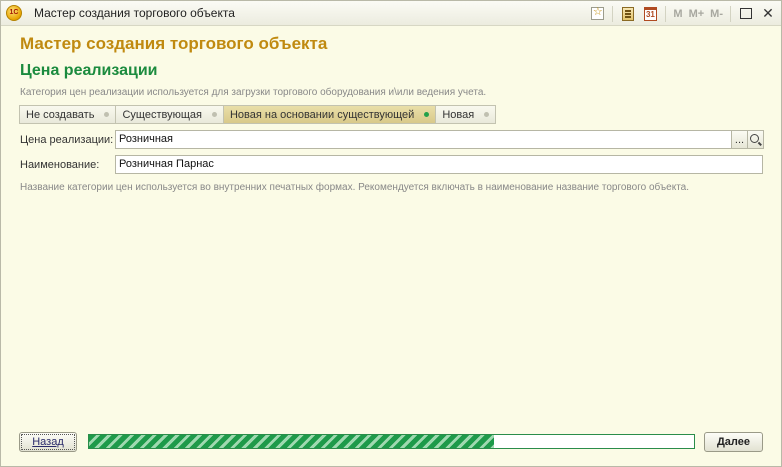 The image size is (782, 467). Describe the element at coordinates (89, 70) in the screenshot. I see `section-title: Цена реализации` at that location.